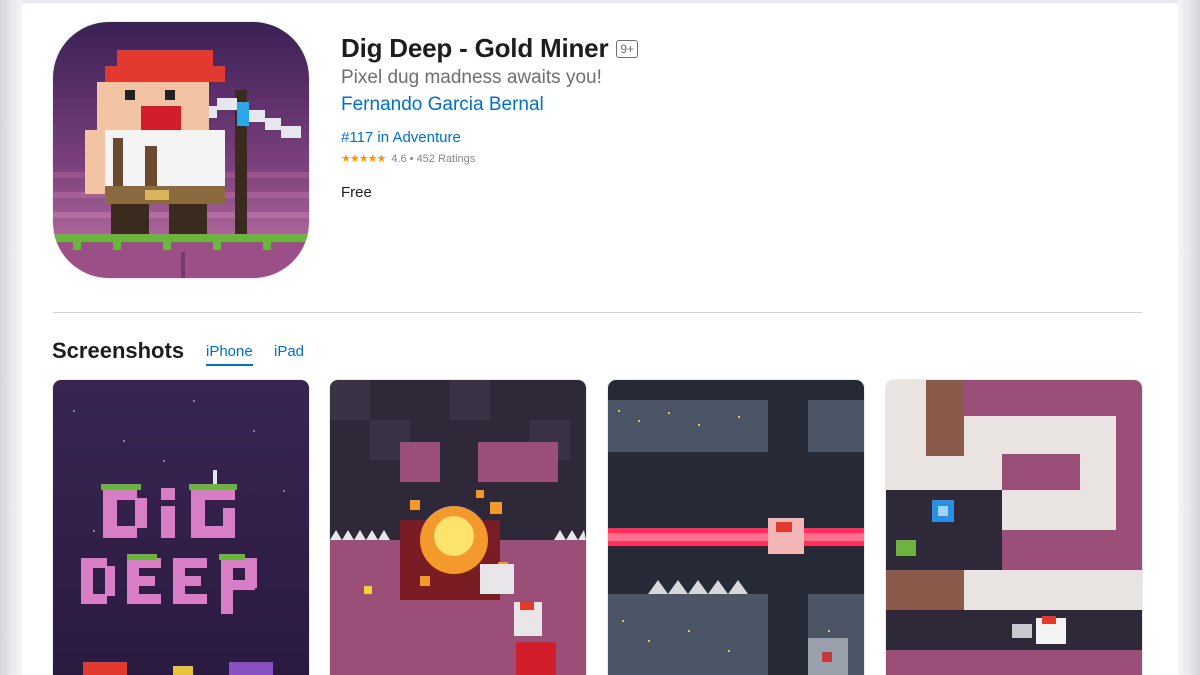  Describe the element at coordinates (471, 77) in the screenshot. I see `app-subtitle: Pixel dug madness awaits you!` at that location.